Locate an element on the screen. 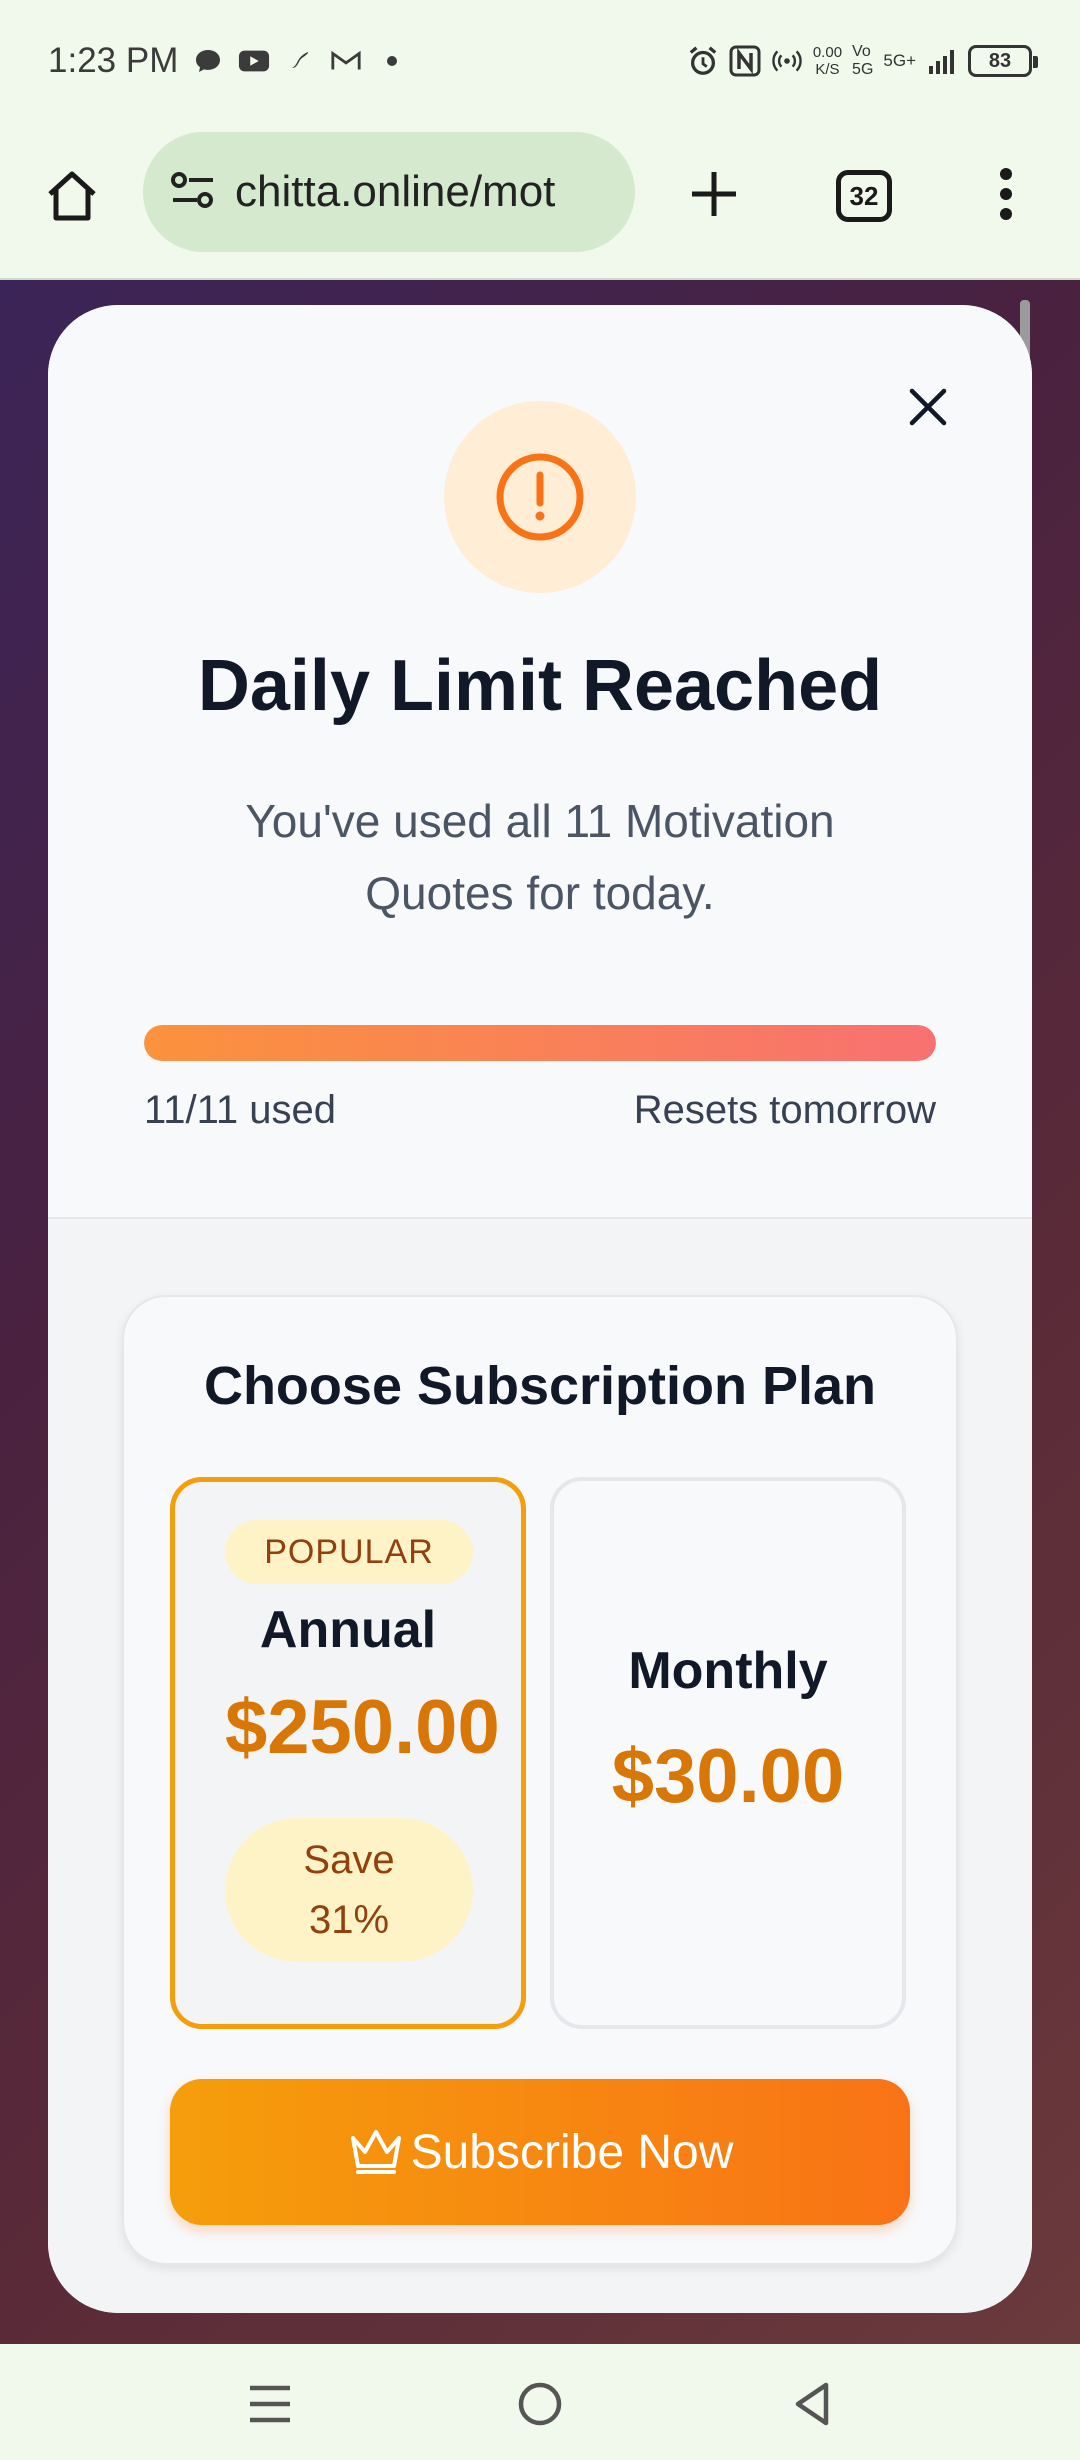  back-icon is located at coordinates (812, 2404).